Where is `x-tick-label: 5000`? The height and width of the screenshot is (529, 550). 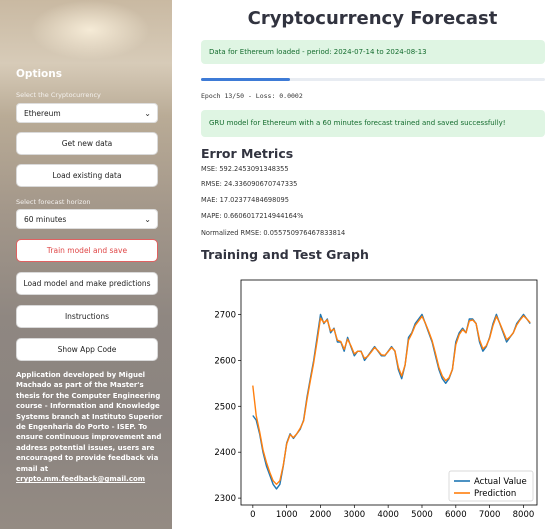
x-tick-label: 5000 is located at coordinates (422, 515).